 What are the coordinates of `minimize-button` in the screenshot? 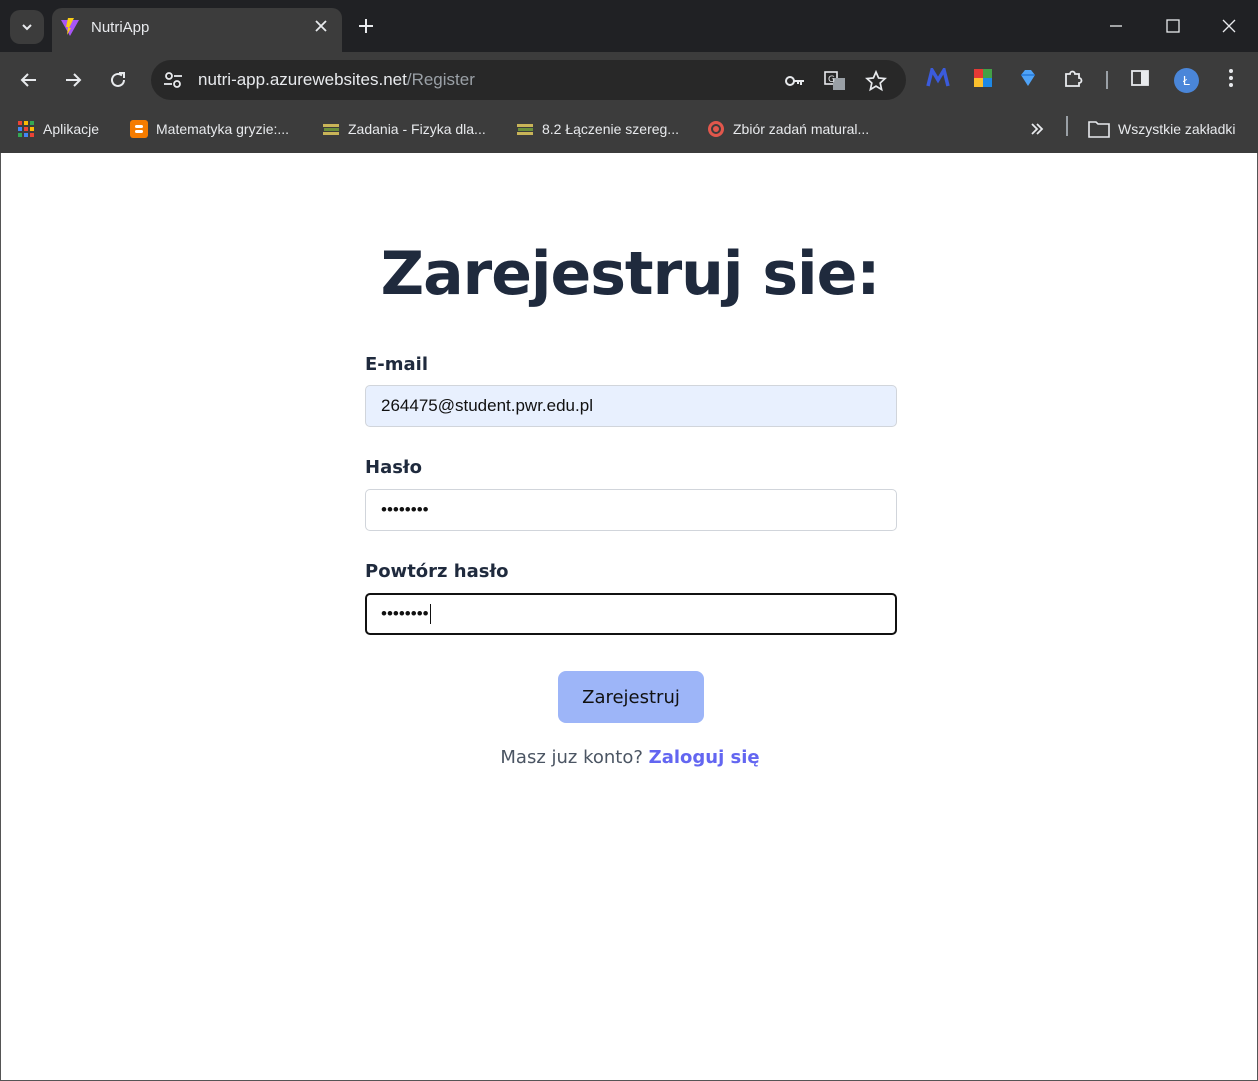 It's located at (1116, 26).